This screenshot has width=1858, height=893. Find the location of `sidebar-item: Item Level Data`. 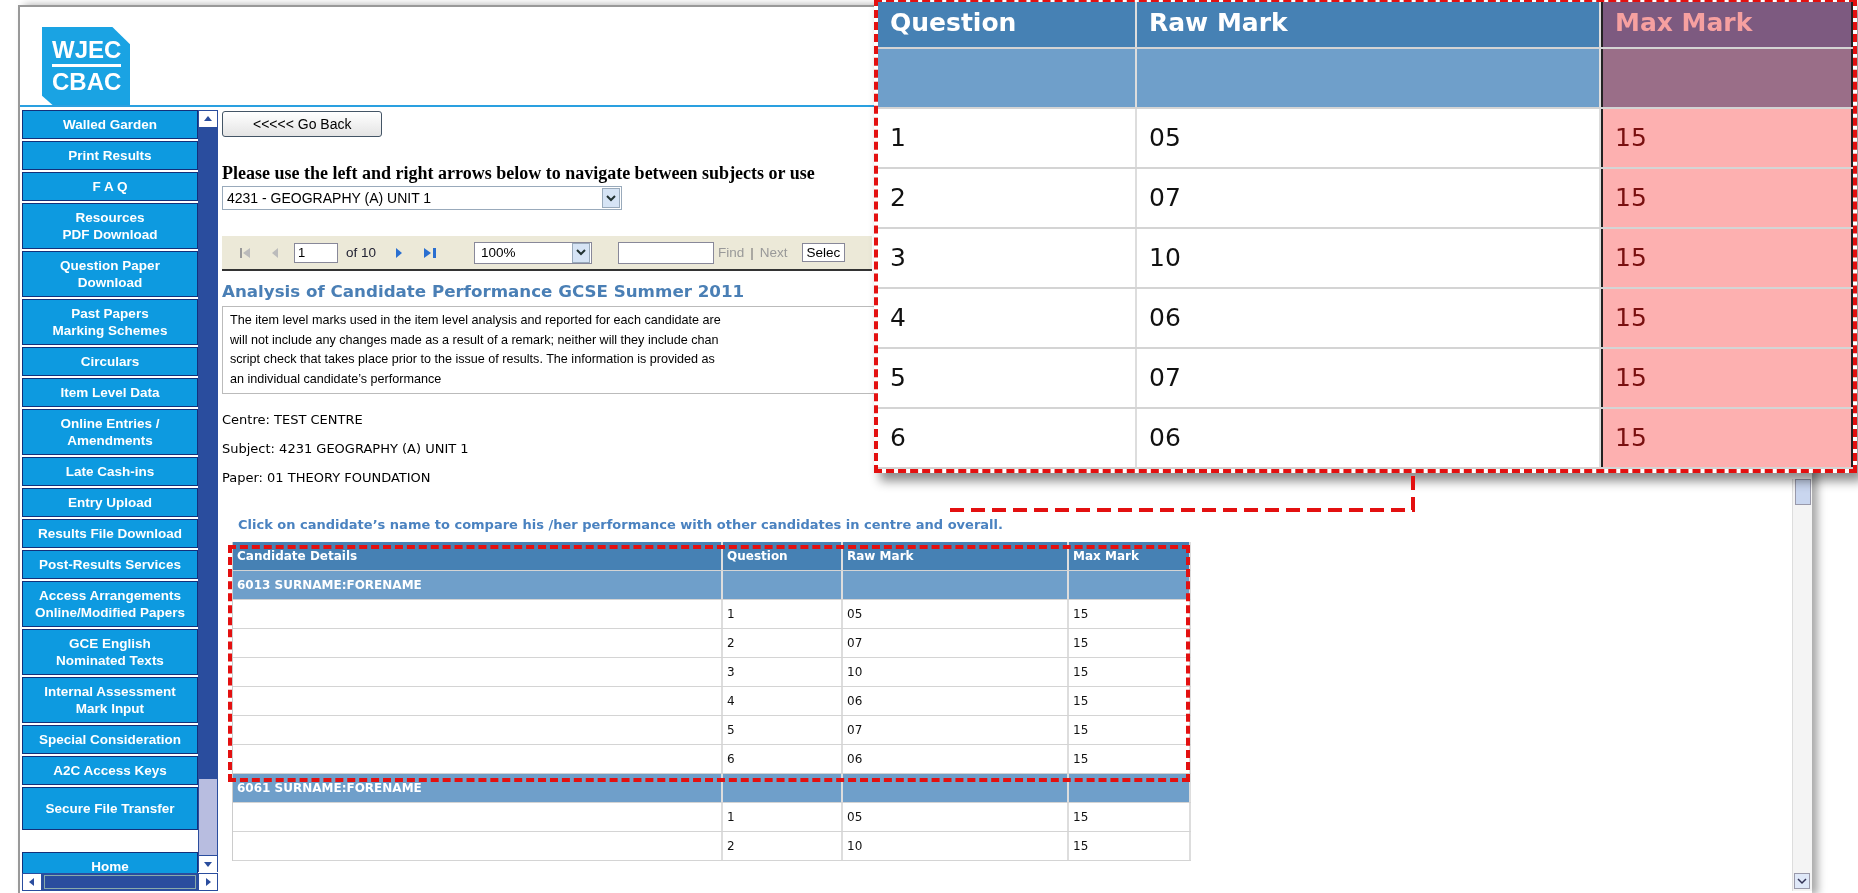

sidebar-item: Item Level Data is located at coordinates (110, 392).